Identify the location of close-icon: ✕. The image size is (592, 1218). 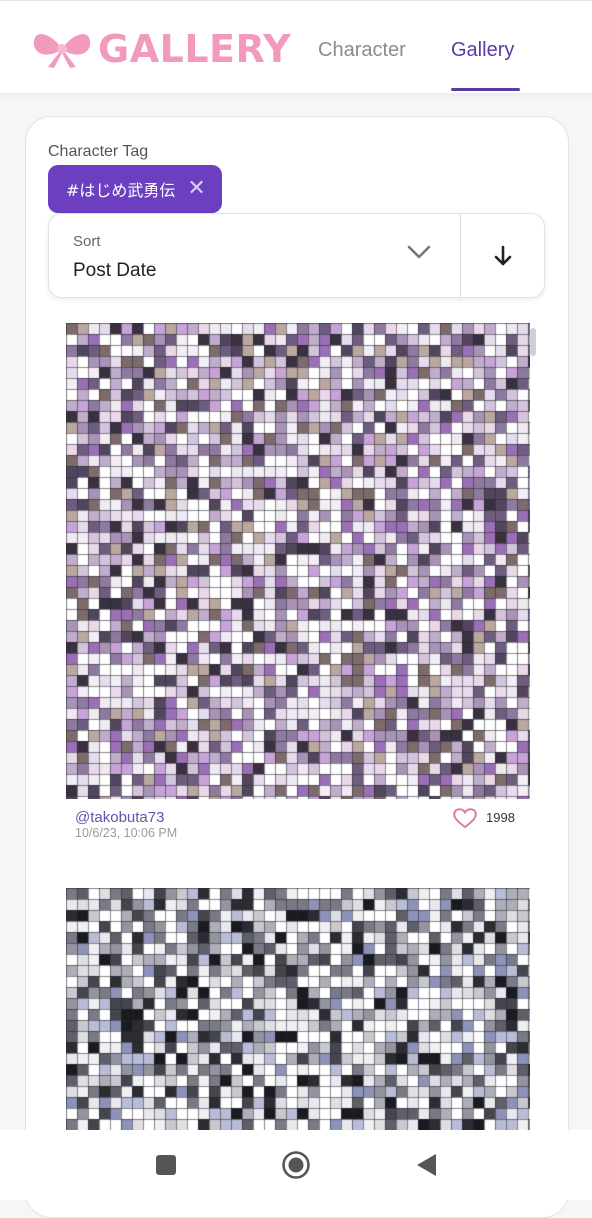
(196, 189).